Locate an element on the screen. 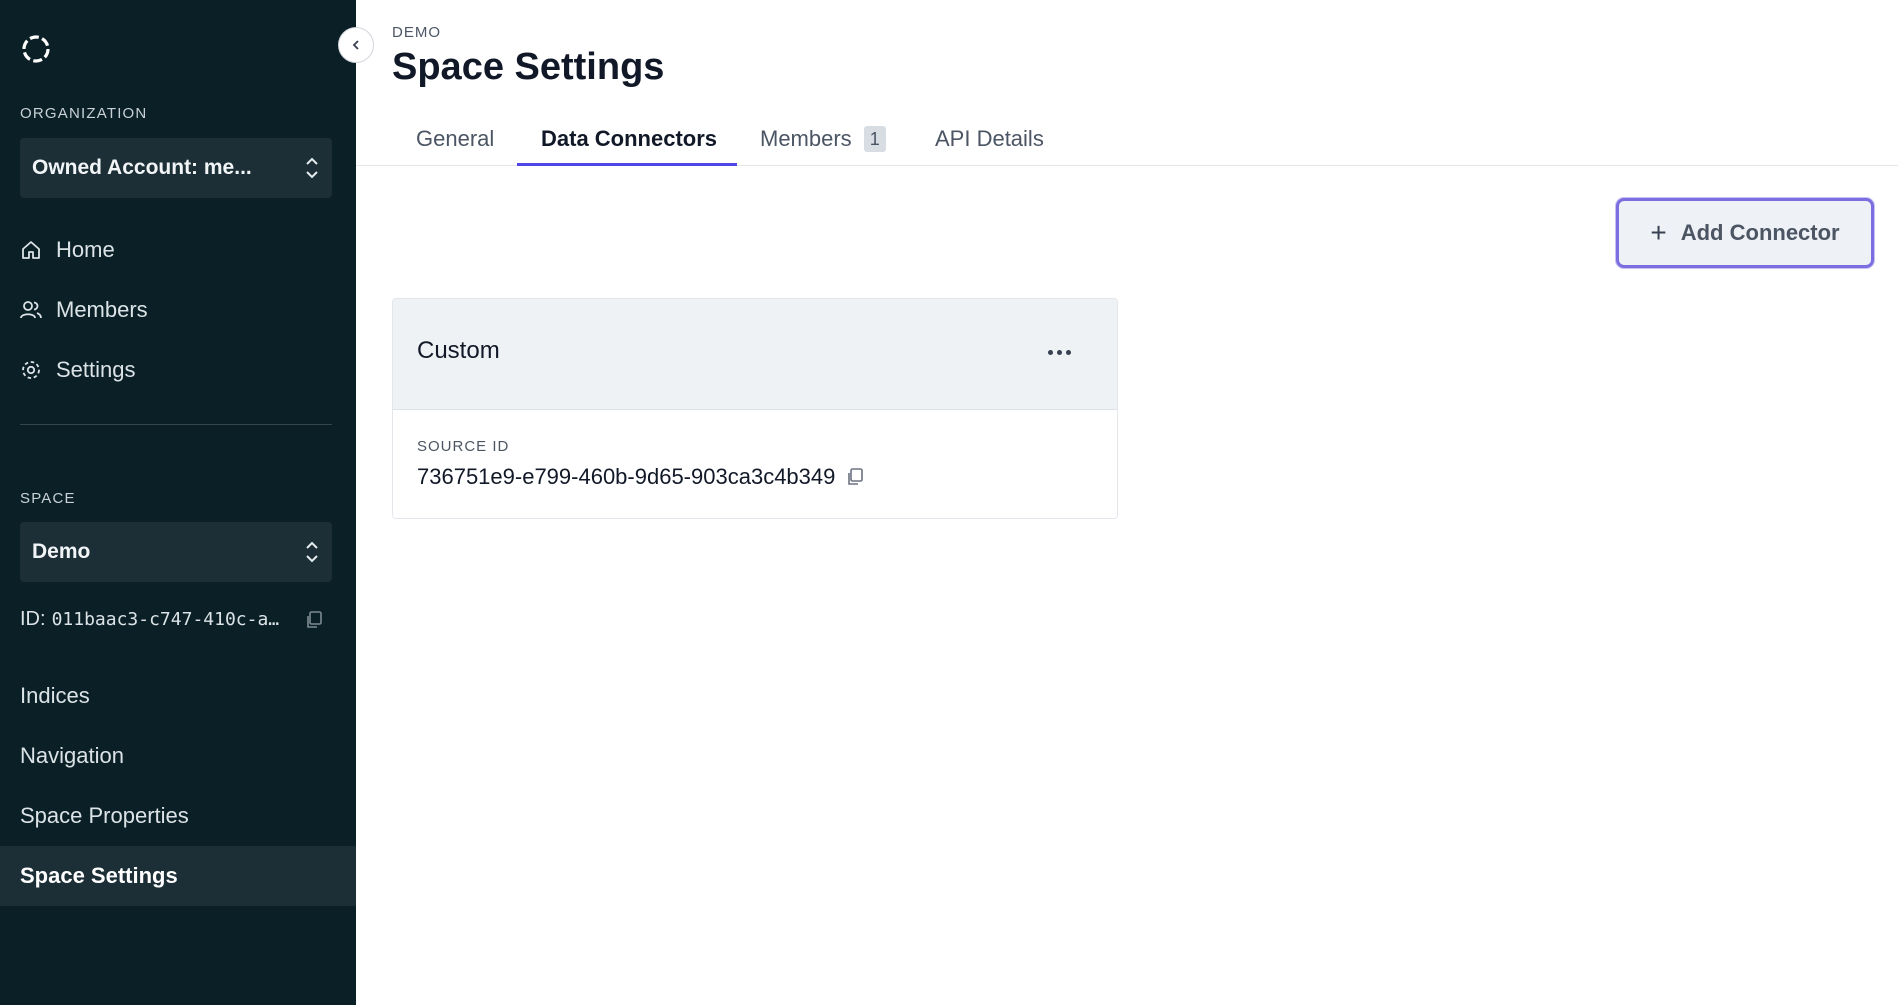  nav-item-indices: Indices is located at coordinates (55, 696).